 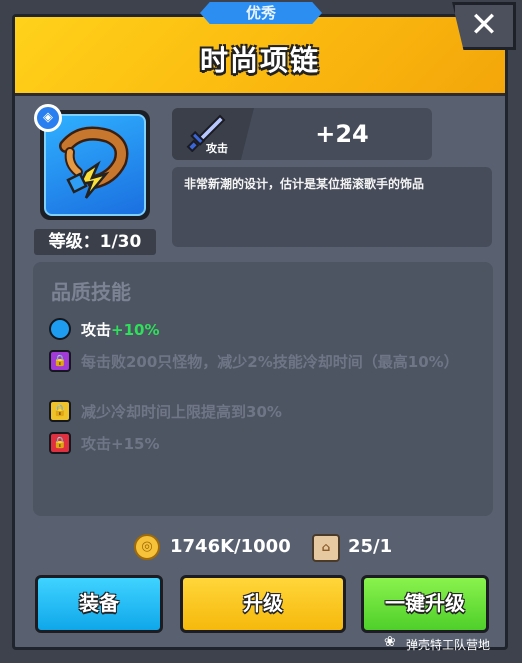 What do you see at coordinates (281, 330) in the screenshot?
I see `skill-text: 攻击+10%` at bounding box center [281, 330].